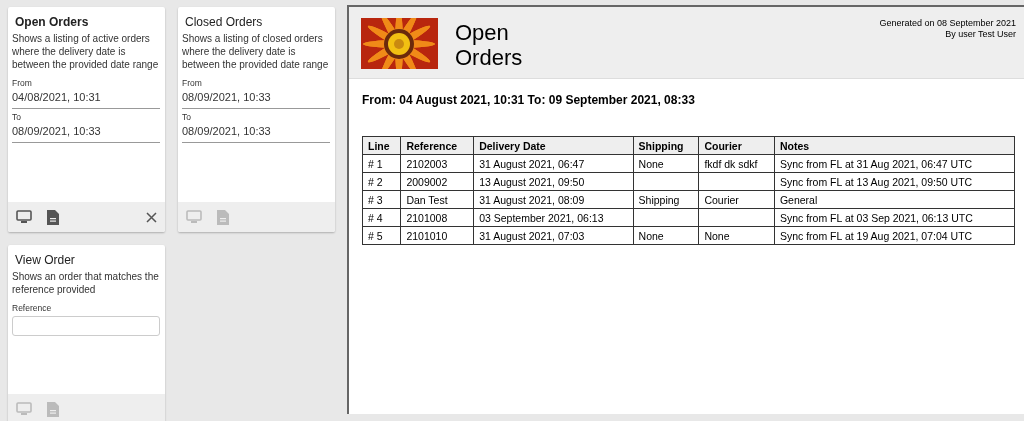 The height and width of the screenshot is (421, 1024). Describe the element at coordinates (53, 217) in the screenshot. I see `document-icon` at that location.